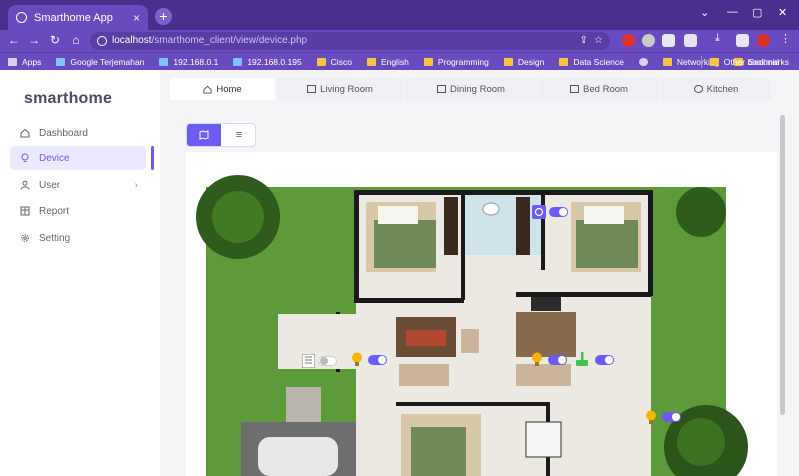 This screenshot has width=799, height=476. I want to click on close-window-icon: ✕, so click(782, 12).